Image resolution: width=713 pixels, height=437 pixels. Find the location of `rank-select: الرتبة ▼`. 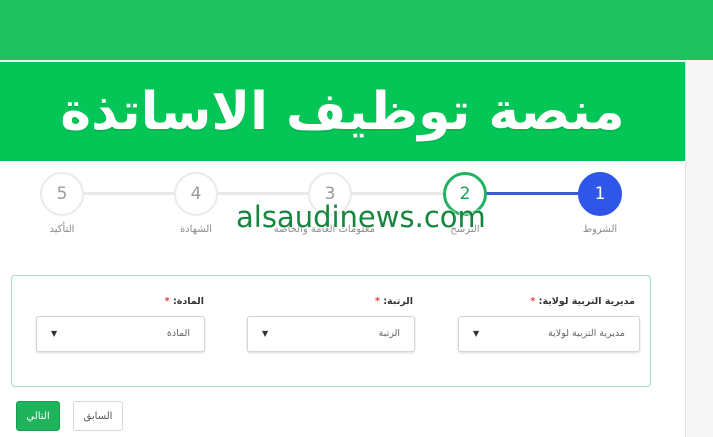

rank-select: الرتبة ▼ is located at coordinates (331, 334).